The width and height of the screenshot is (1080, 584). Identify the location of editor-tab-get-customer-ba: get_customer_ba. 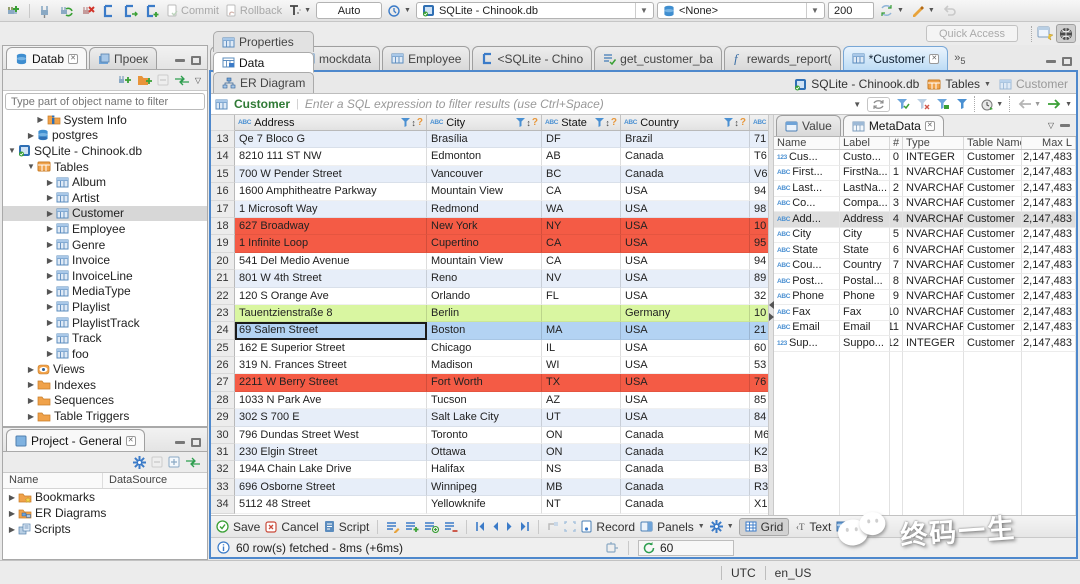
(658, 58).